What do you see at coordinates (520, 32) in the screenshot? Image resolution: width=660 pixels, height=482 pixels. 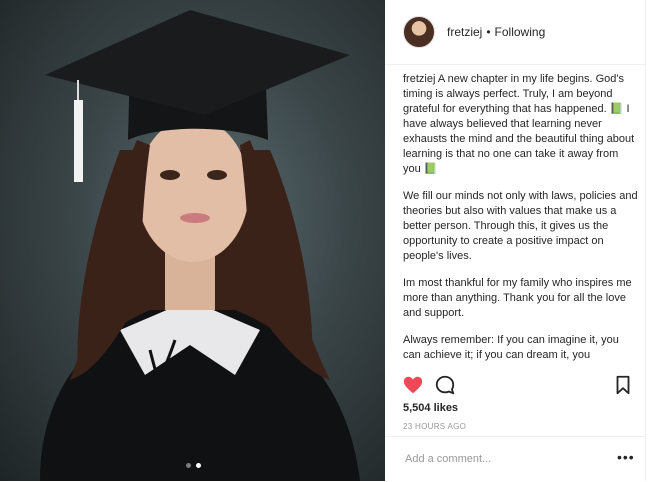 I see `following-button: Following` at bounding box center [520, 32].